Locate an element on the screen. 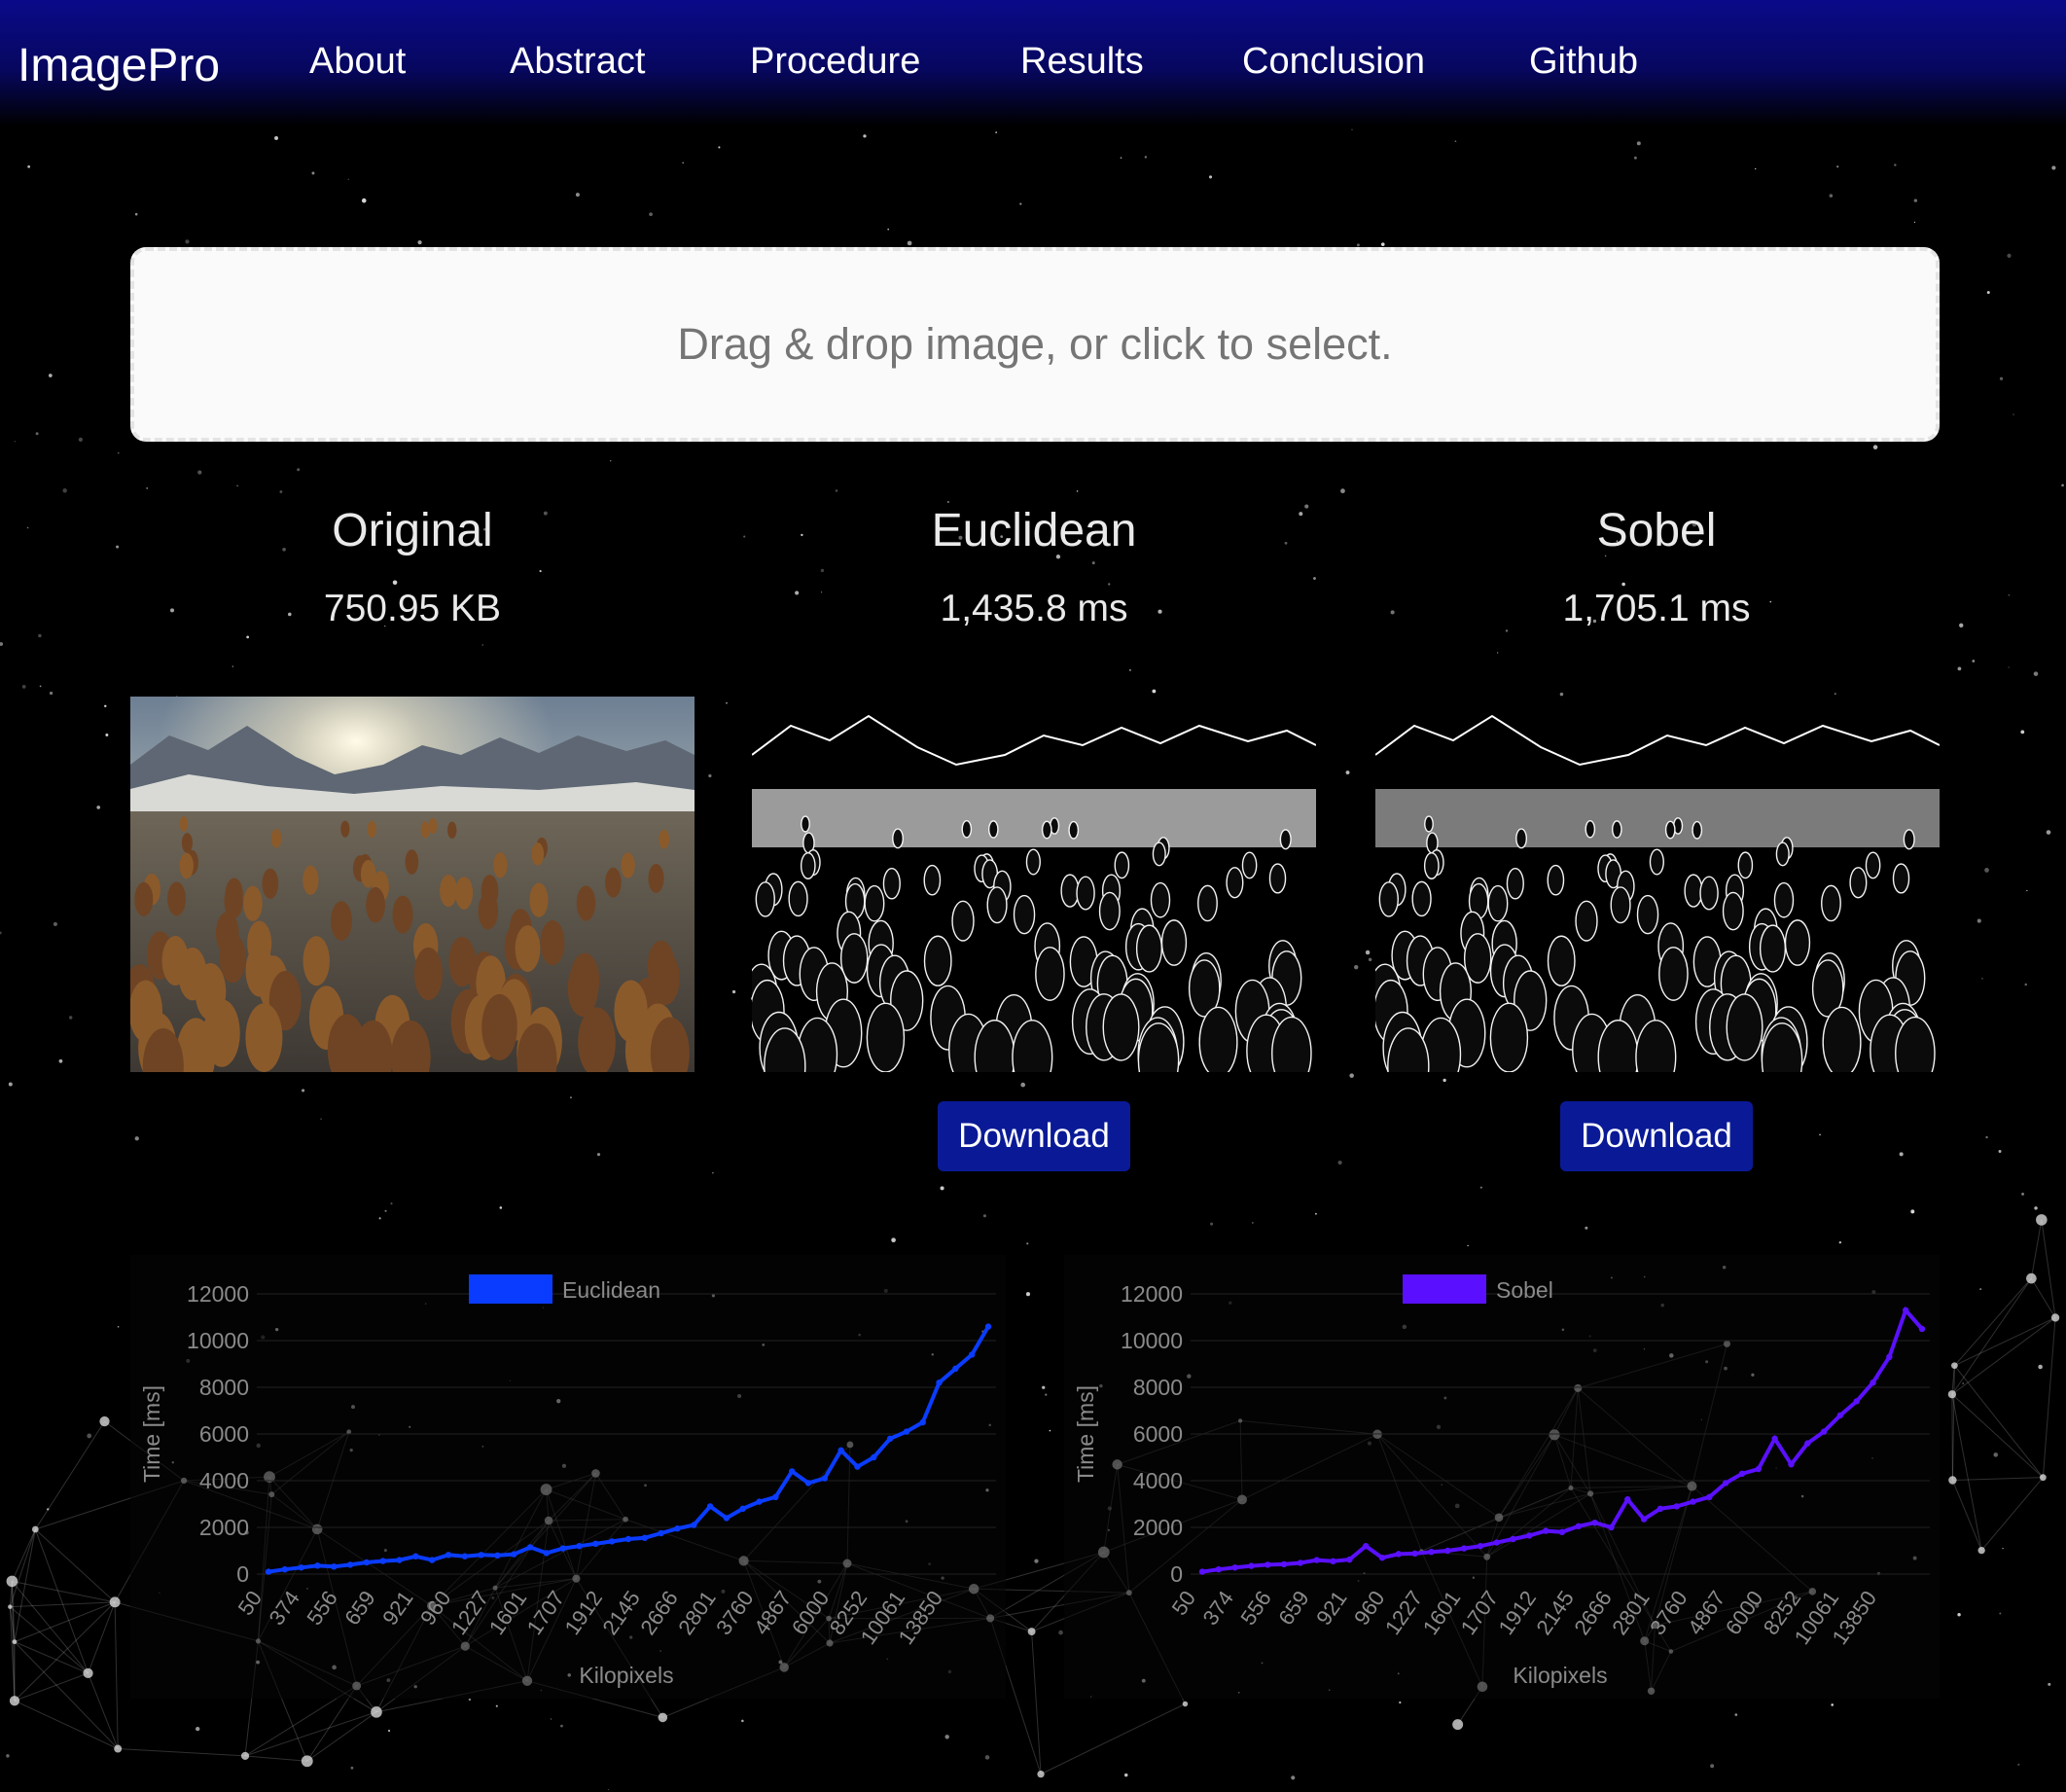 This screenshot has height=1792, width=2066. euclidean-download-button: Download is located at coordinates (1034, 1136).